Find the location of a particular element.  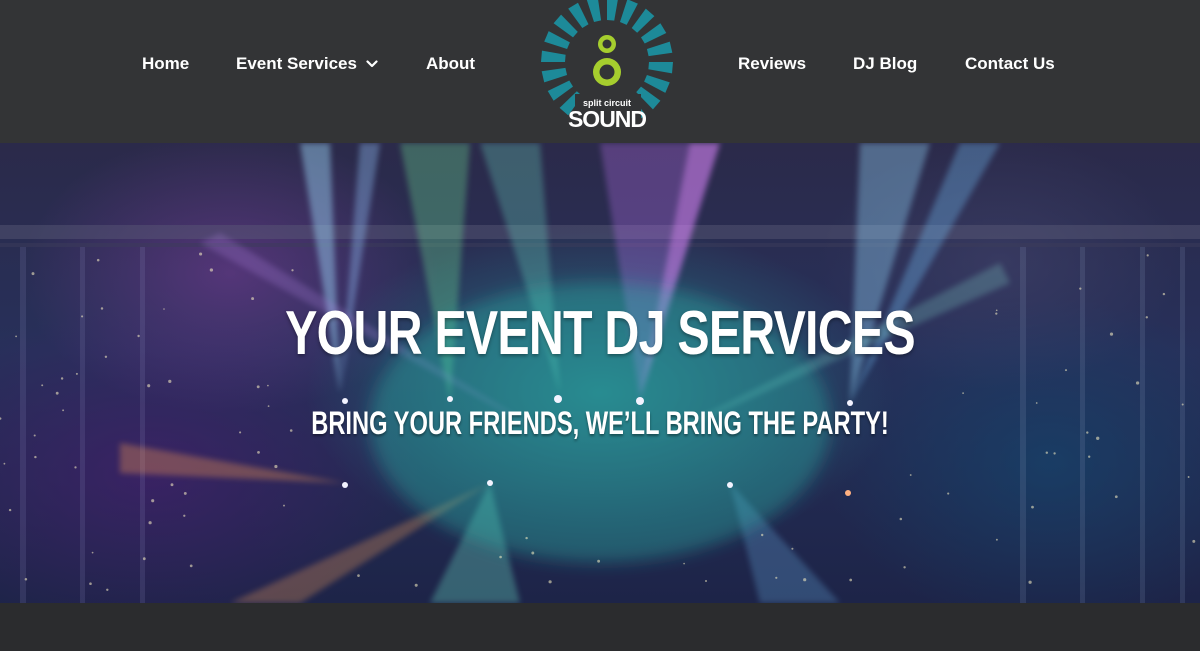

nav-reviews-link: Reviews is located at coordinates (772, 64).